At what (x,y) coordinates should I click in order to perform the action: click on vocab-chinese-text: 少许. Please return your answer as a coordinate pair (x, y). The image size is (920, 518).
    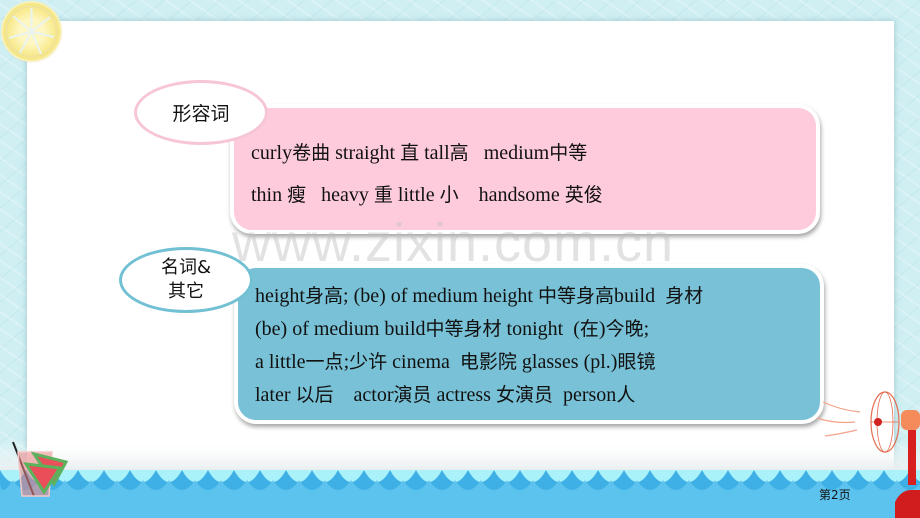
    Looking at the image, I should click on (368, 362).